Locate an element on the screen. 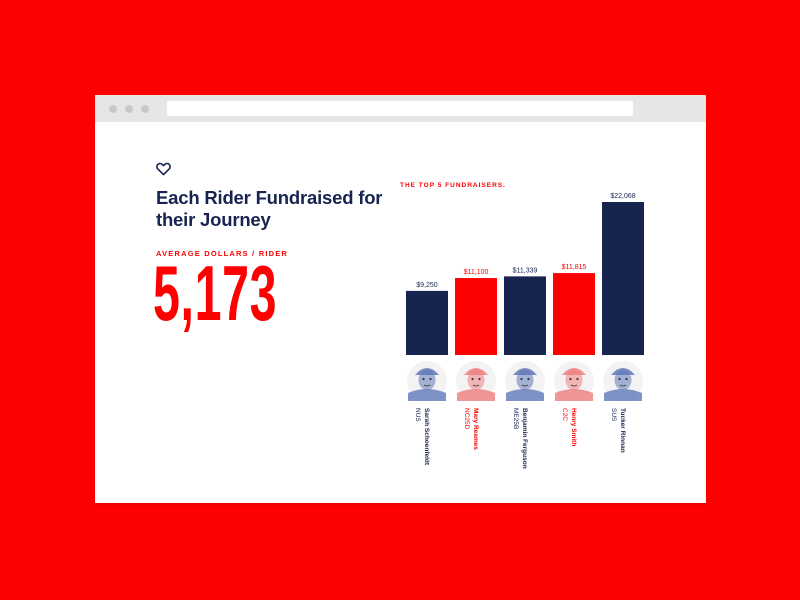 The height and width of the screenshot is (600, 800). rider-name-label-5: Tucker Rinnan is located at coordinates (622, 430).